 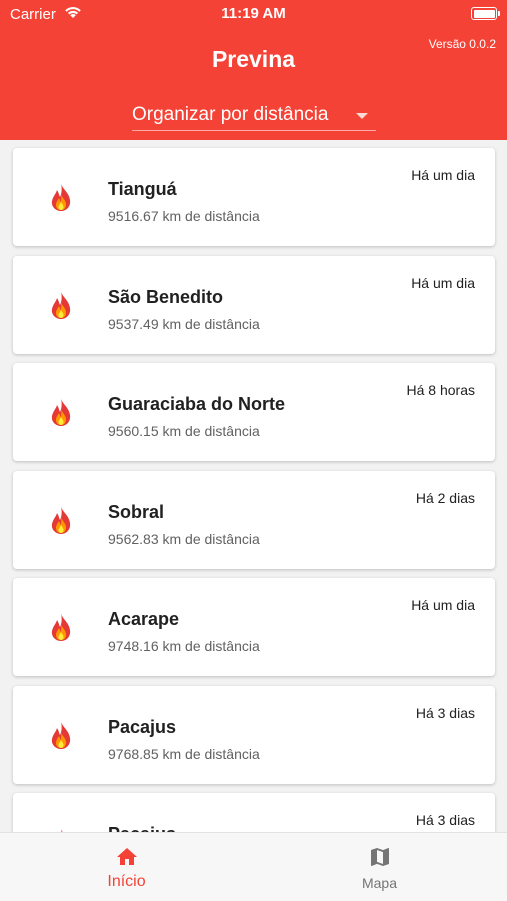 What do you see at coordinates (380, 857) in the screenshot?
I see `map-icon` at bounding box center [380, 857].